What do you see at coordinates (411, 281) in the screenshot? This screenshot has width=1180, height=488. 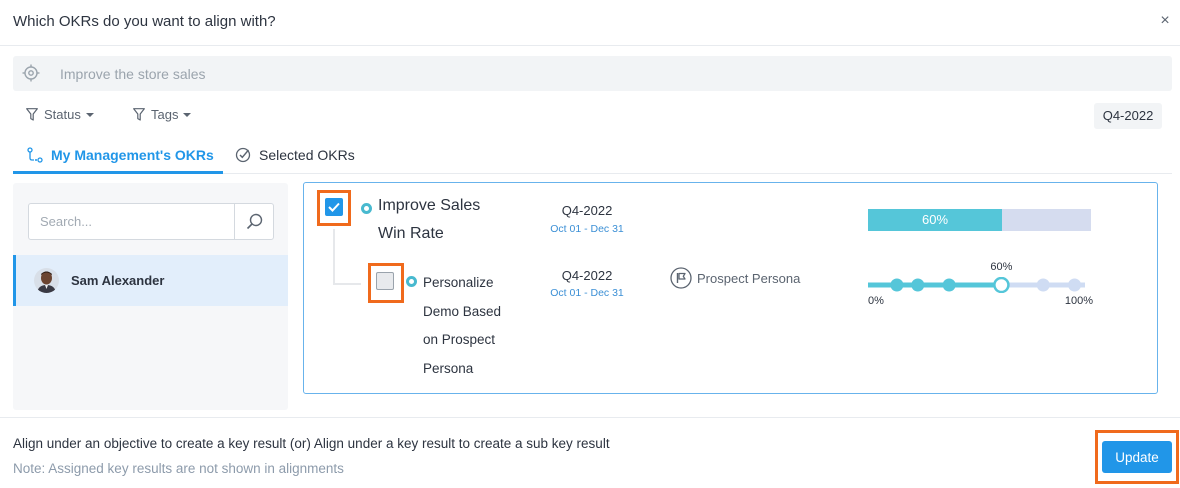 I see `key-result-status-dot` at bounding box center [411, 281].